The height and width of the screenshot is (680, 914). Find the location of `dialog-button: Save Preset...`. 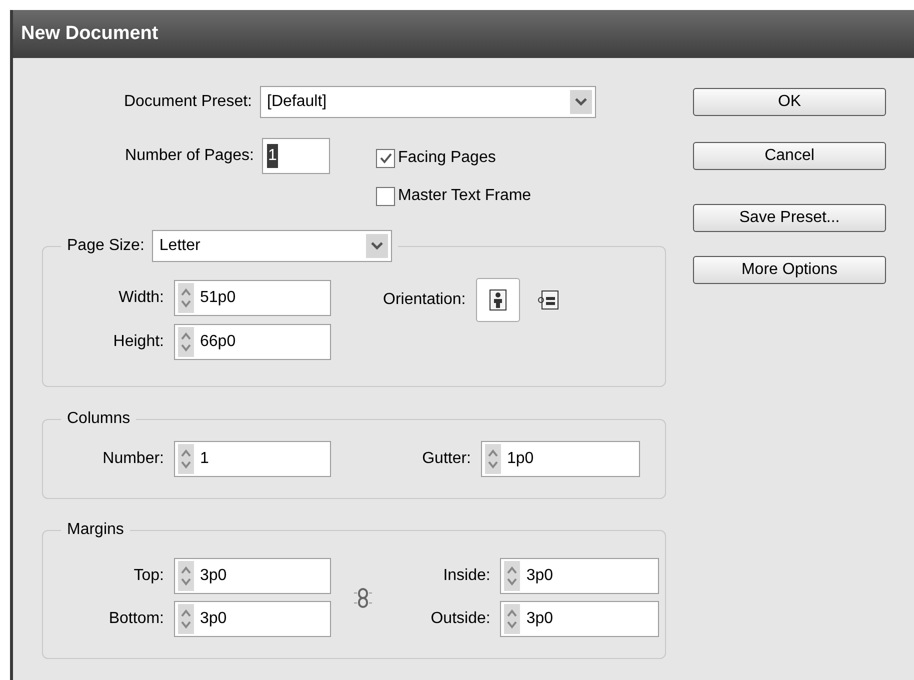

dialog-button: Save Preset... is located at coordinates (789, 218).